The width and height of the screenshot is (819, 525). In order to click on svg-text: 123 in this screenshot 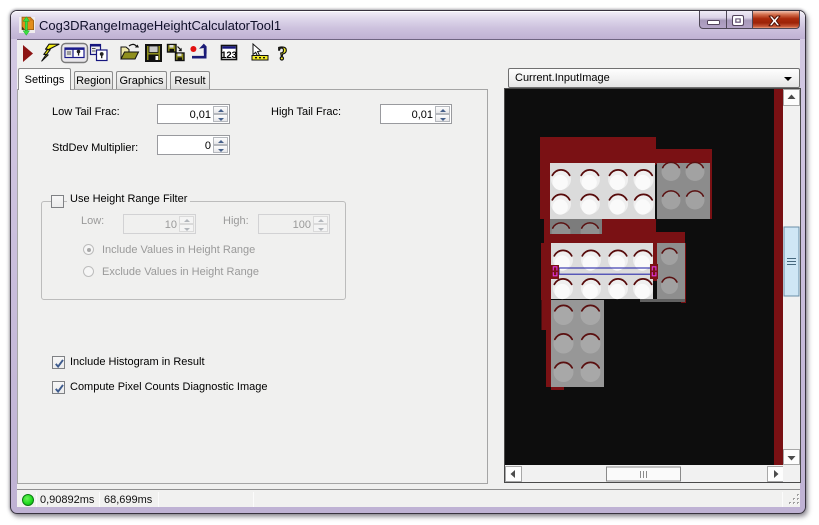, I will do `click(229, 55)`.